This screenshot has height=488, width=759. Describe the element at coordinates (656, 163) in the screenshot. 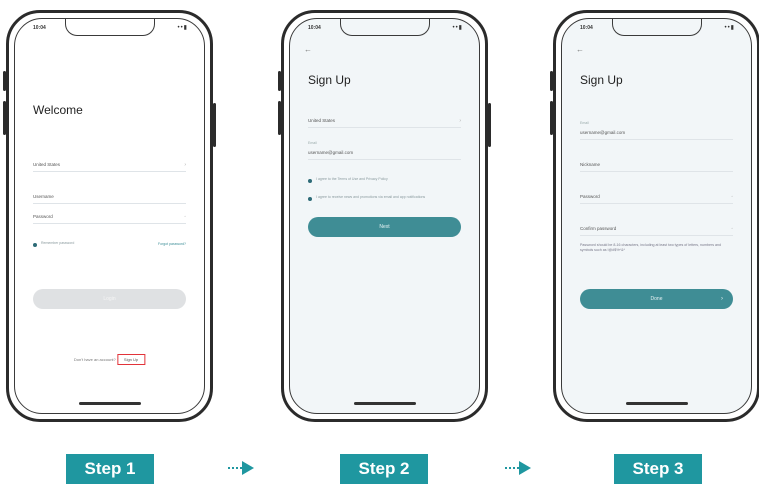

I see `nickname-input: Nickname` at that location.